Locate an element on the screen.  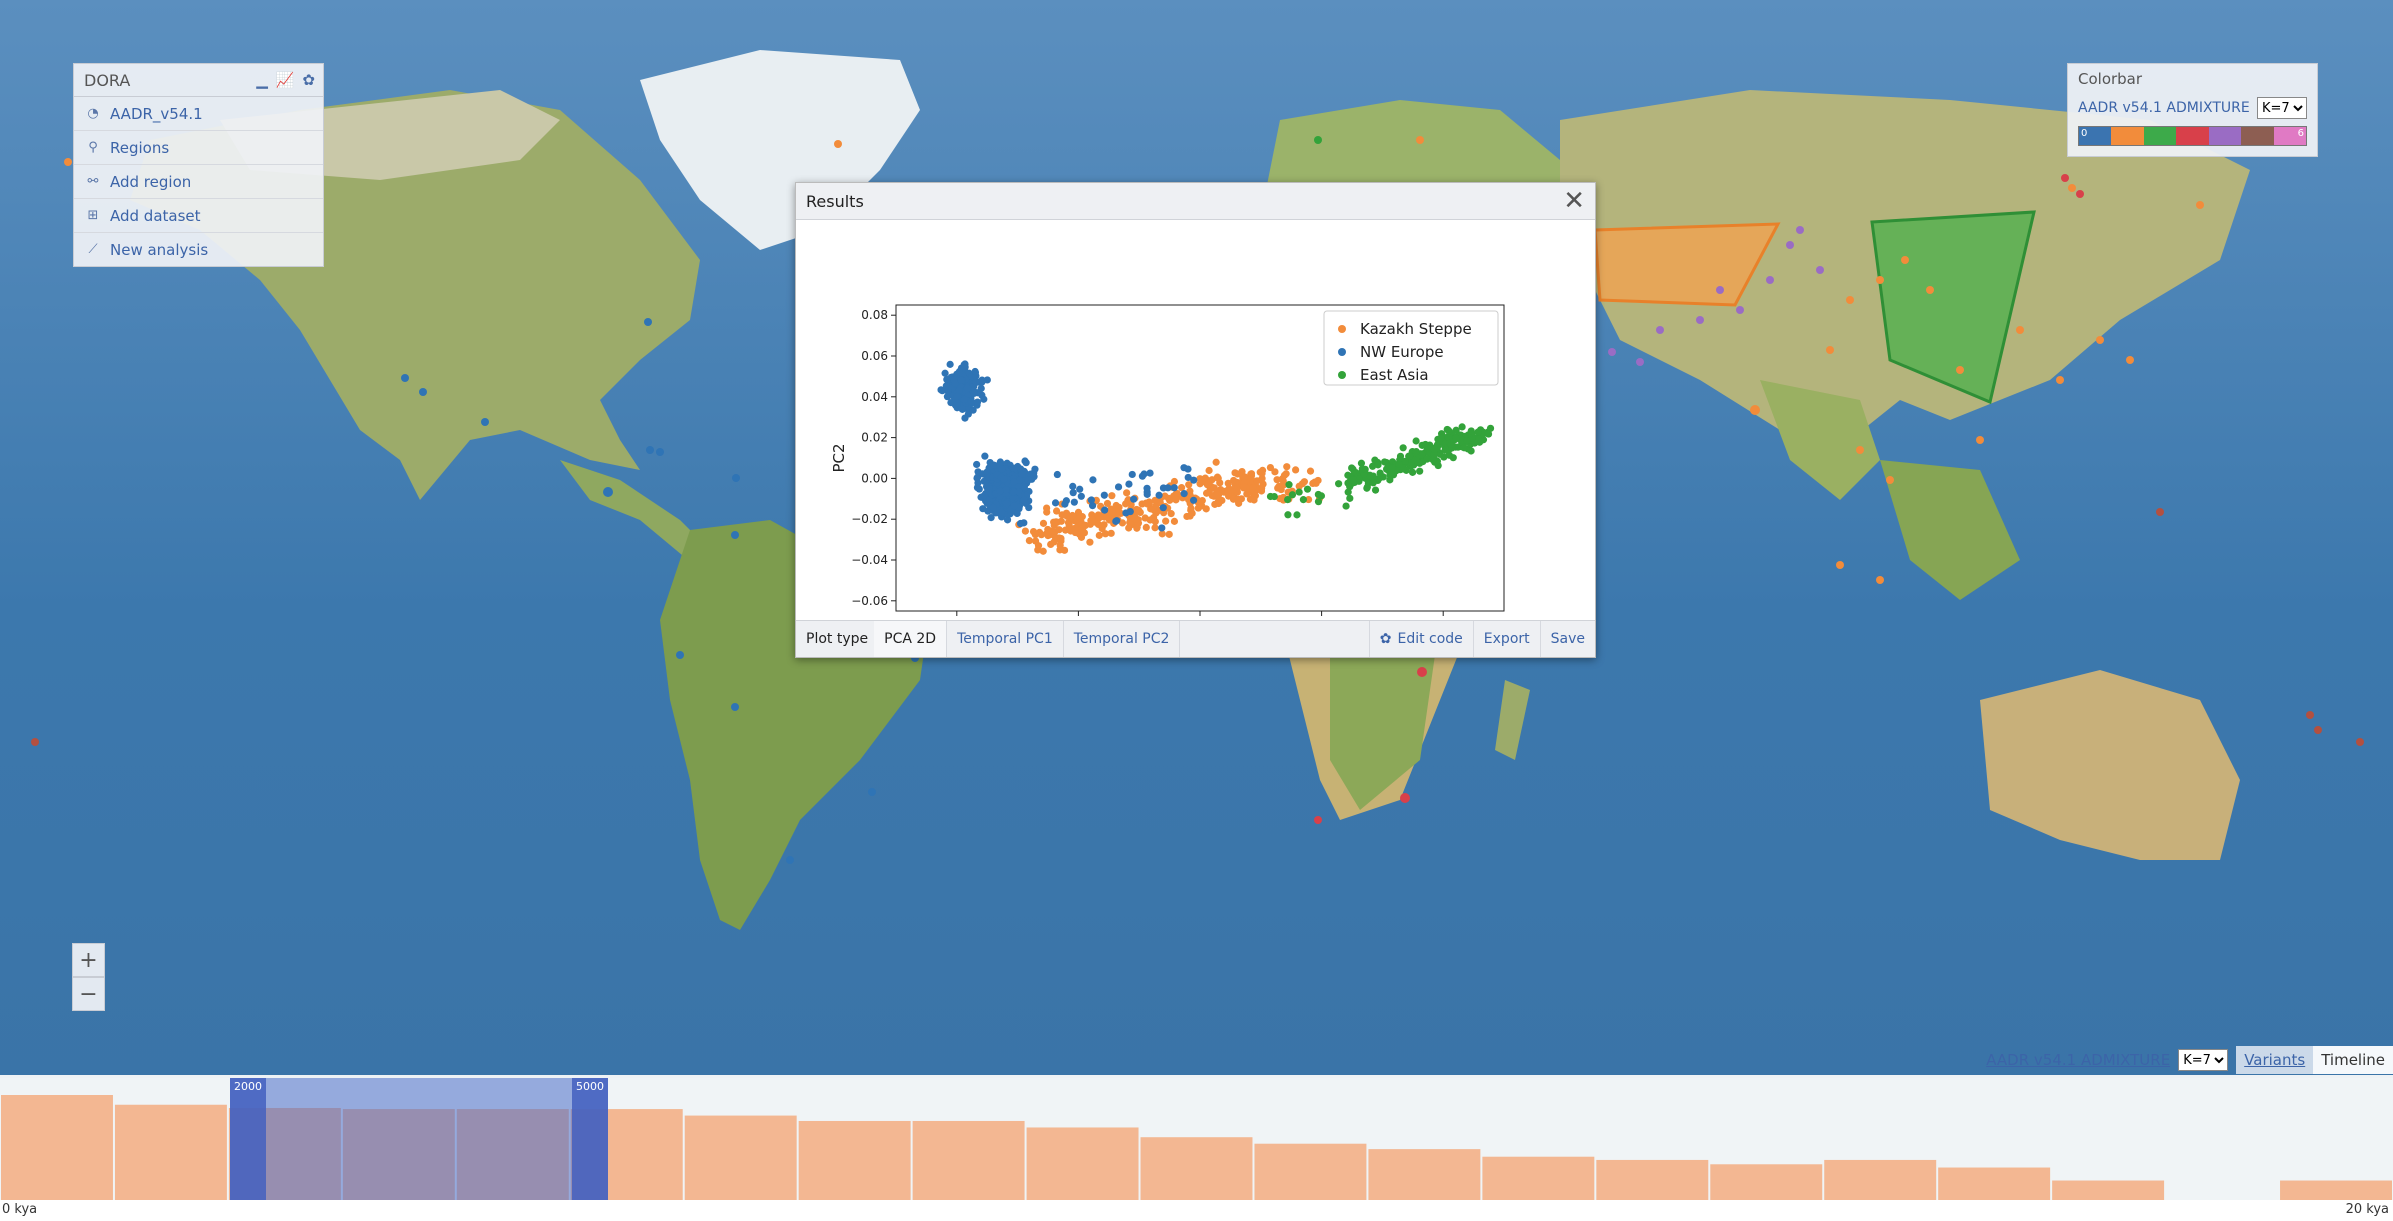
y-axis-label: PC2 is located at coordinates (839, 457).